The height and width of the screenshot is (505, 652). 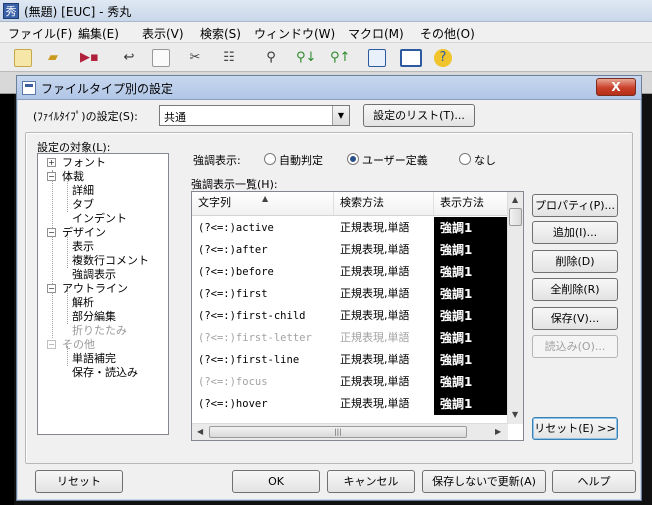 What do you see at coordinates (395, 160) in the screenshot?
I see `radio-user-defined-label: ユーザー定義` at bounding box center [395, 160].